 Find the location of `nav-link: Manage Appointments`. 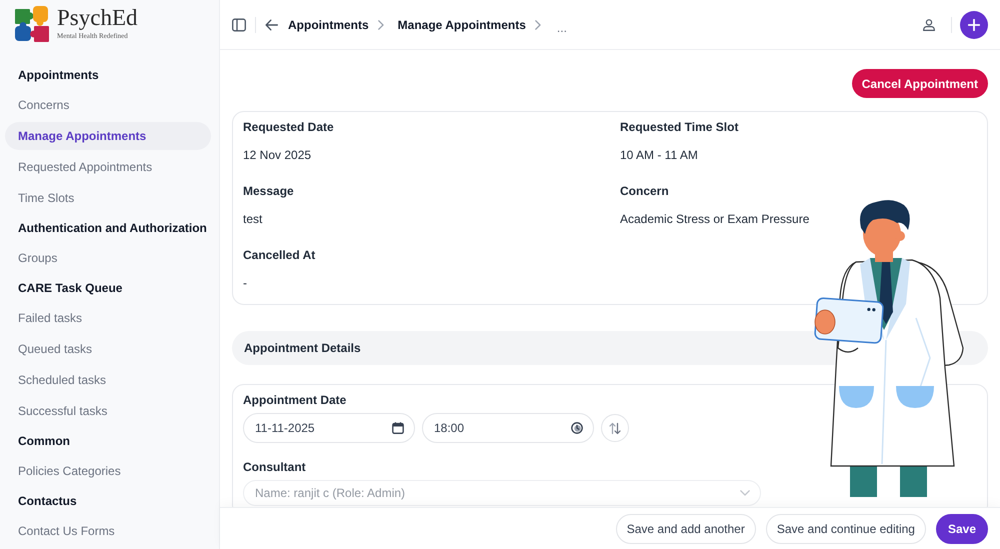

nav-link: Manage Appointments is located at coordinates (108, 136).